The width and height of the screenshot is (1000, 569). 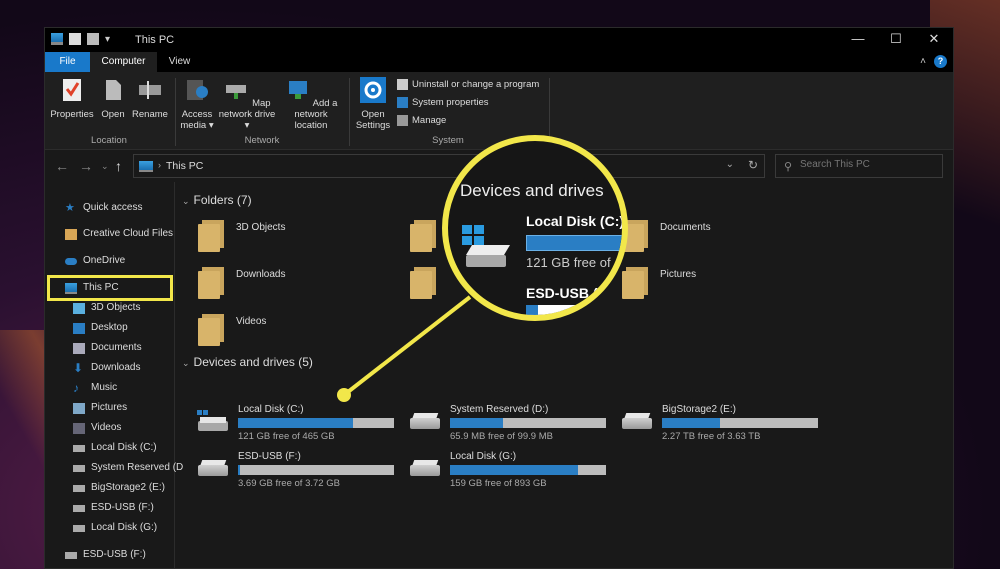 I want to click on windows-logo-icon, so click(x=473, y=235).